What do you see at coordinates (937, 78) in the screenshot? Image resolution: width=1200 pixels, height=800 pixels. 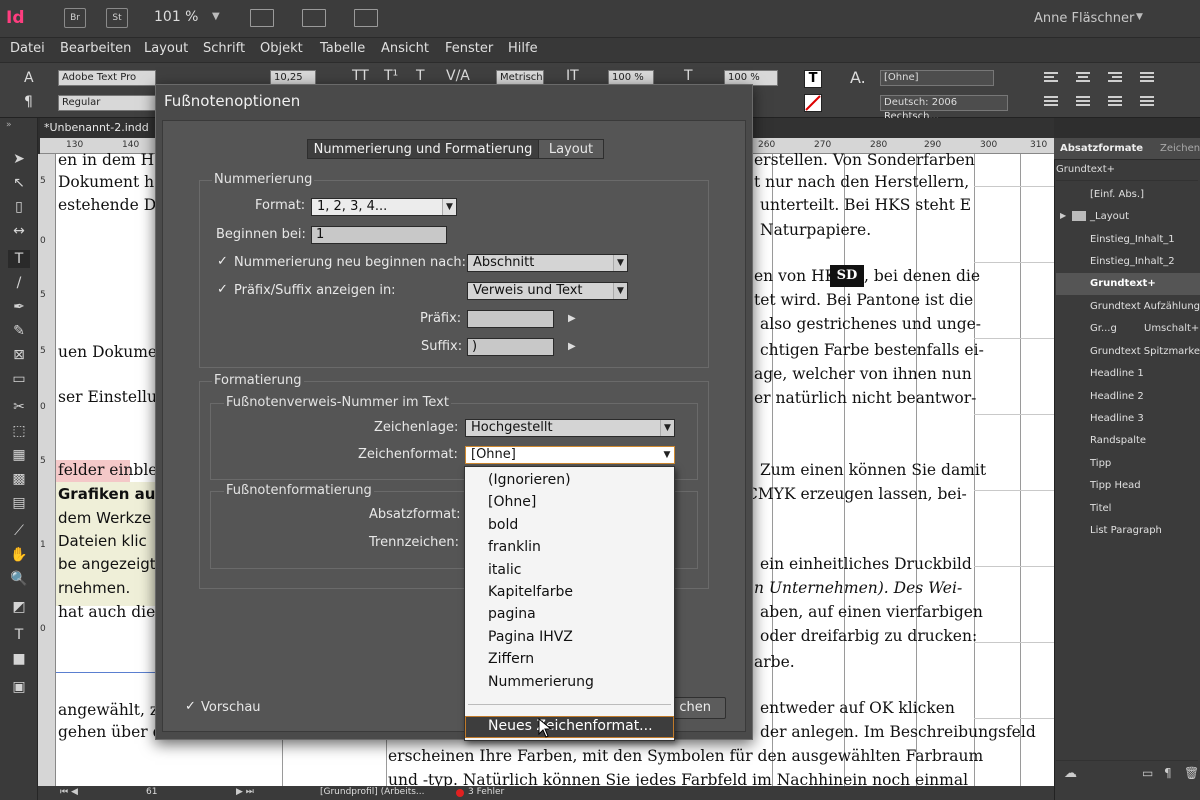 I see `character-style-field: [Ohne]` at bounding box center [937, 78].